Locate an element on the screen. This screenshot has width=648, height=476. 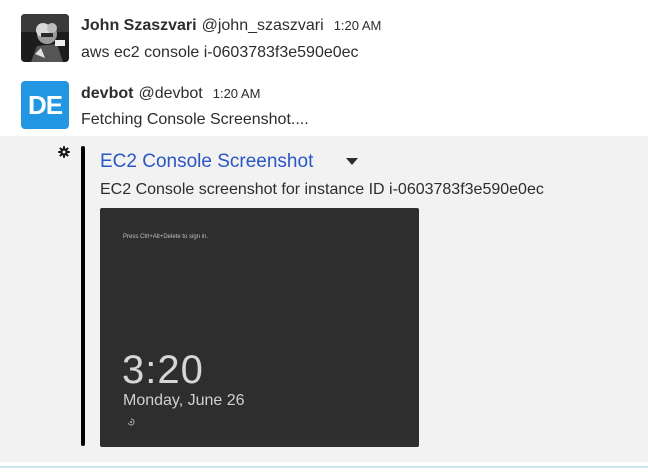
console-signin-hint: Press Ctrl+Alt+Delete to sign in. is located at coordinates (166, 237).